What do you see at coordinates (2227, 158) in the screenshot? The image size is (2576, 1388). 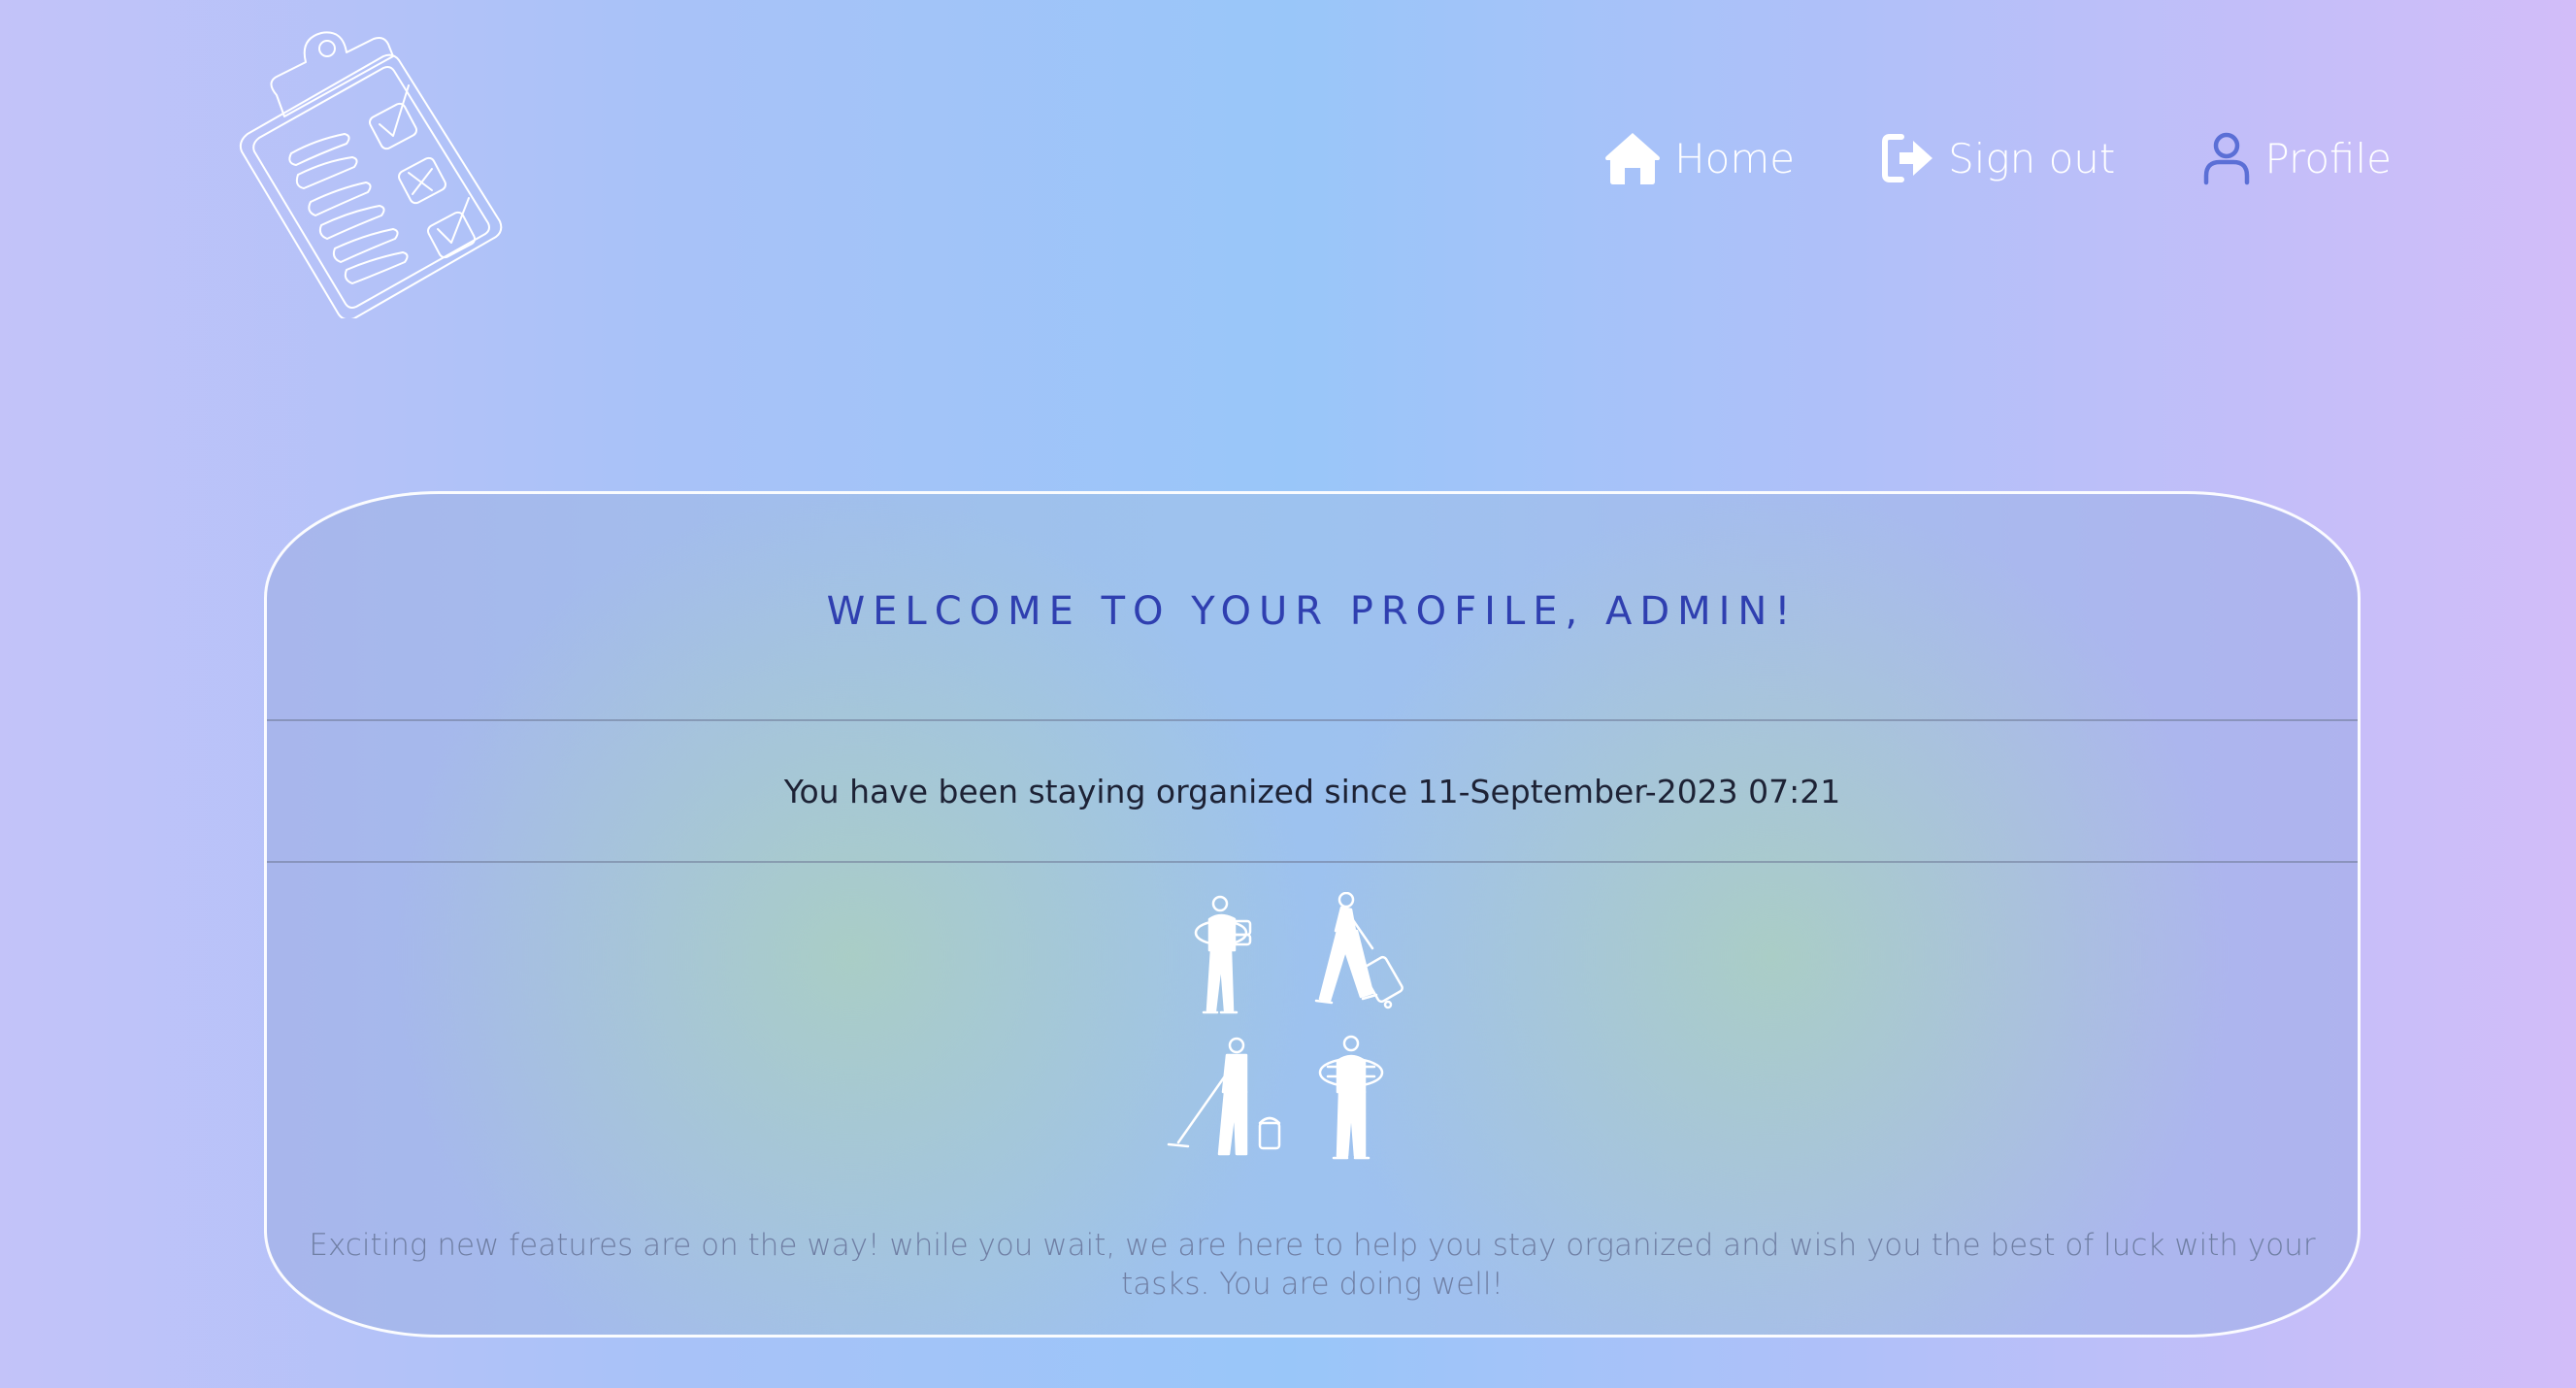 I see `user-icon` at bounding box center [2227, 158].